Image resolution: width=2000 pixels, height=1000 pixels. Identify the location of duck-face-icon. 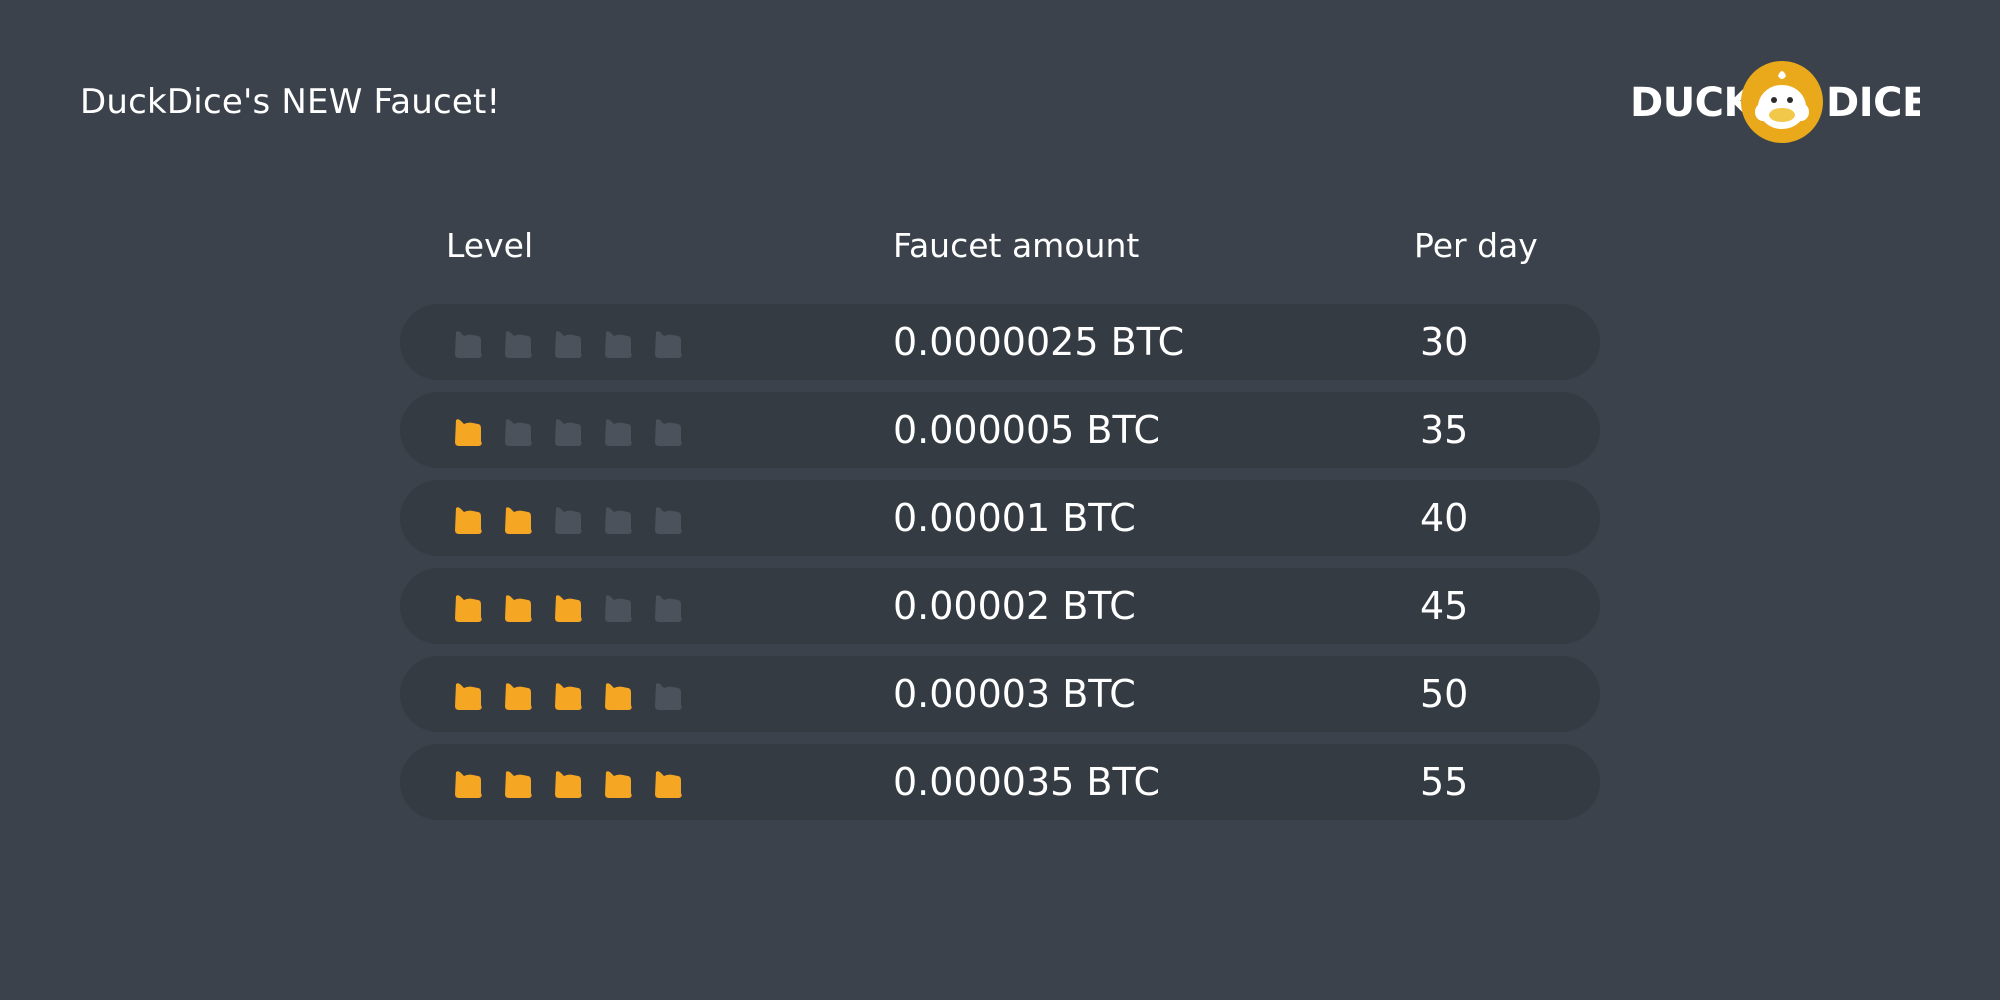
(1782, 102).